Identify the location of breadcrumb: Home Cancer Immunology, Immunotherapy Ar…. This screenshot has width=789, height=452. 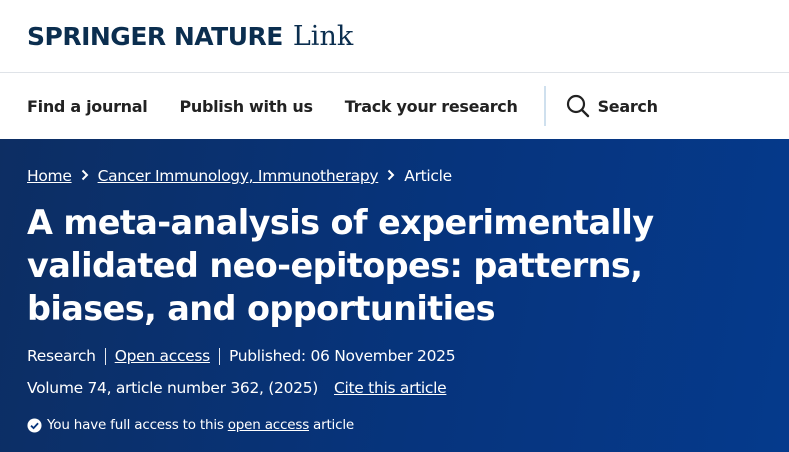
(398, 176).